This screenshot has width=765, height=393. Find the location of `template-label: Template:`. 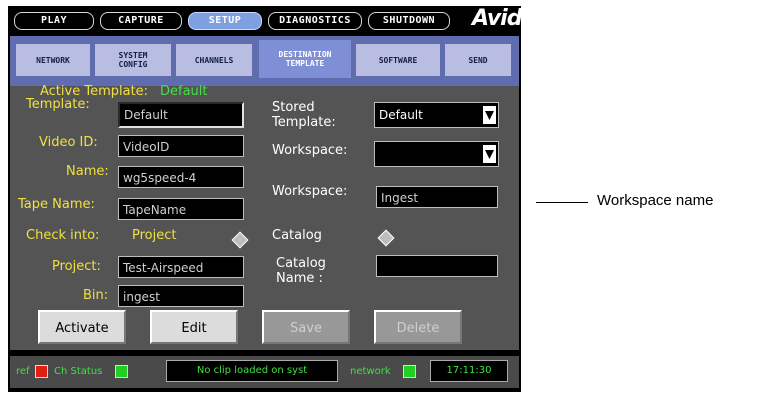

template-label: Template: is located at coordinates (58, 104).